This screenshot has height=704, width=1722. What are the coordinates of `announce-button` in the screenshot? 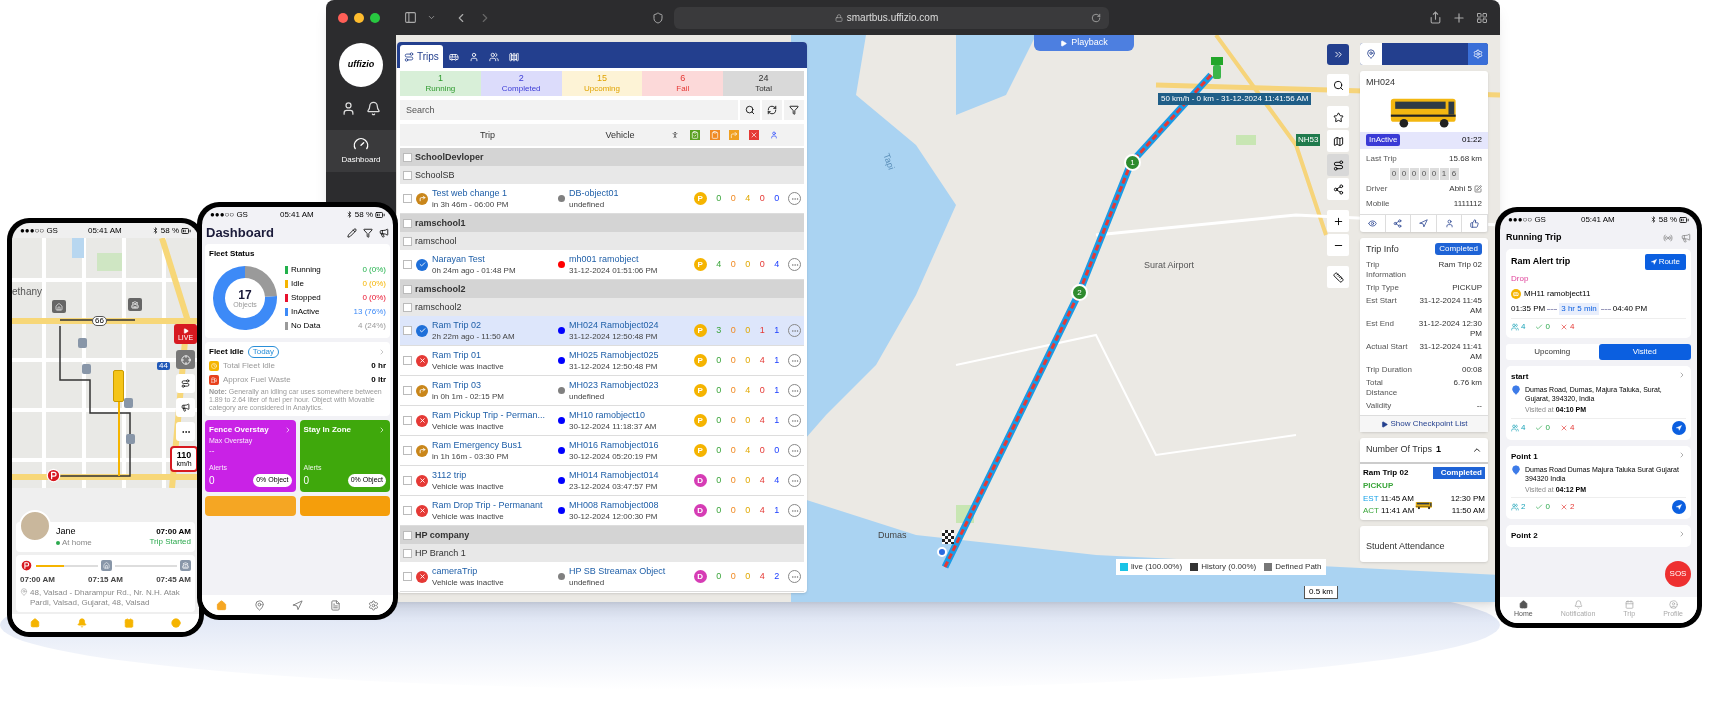 It's located at (185, 407).